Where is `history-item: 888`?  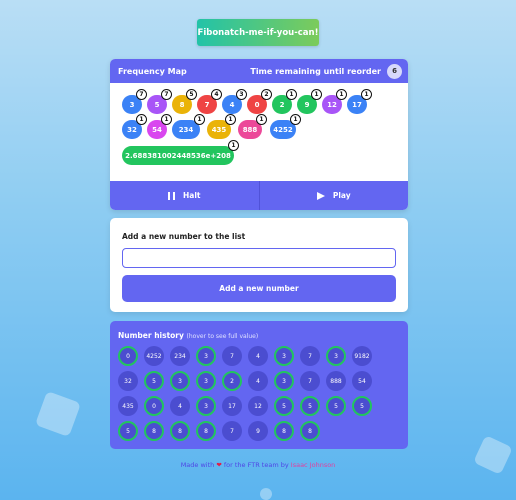 history-item: 888 is located at coordinates (336, 381).